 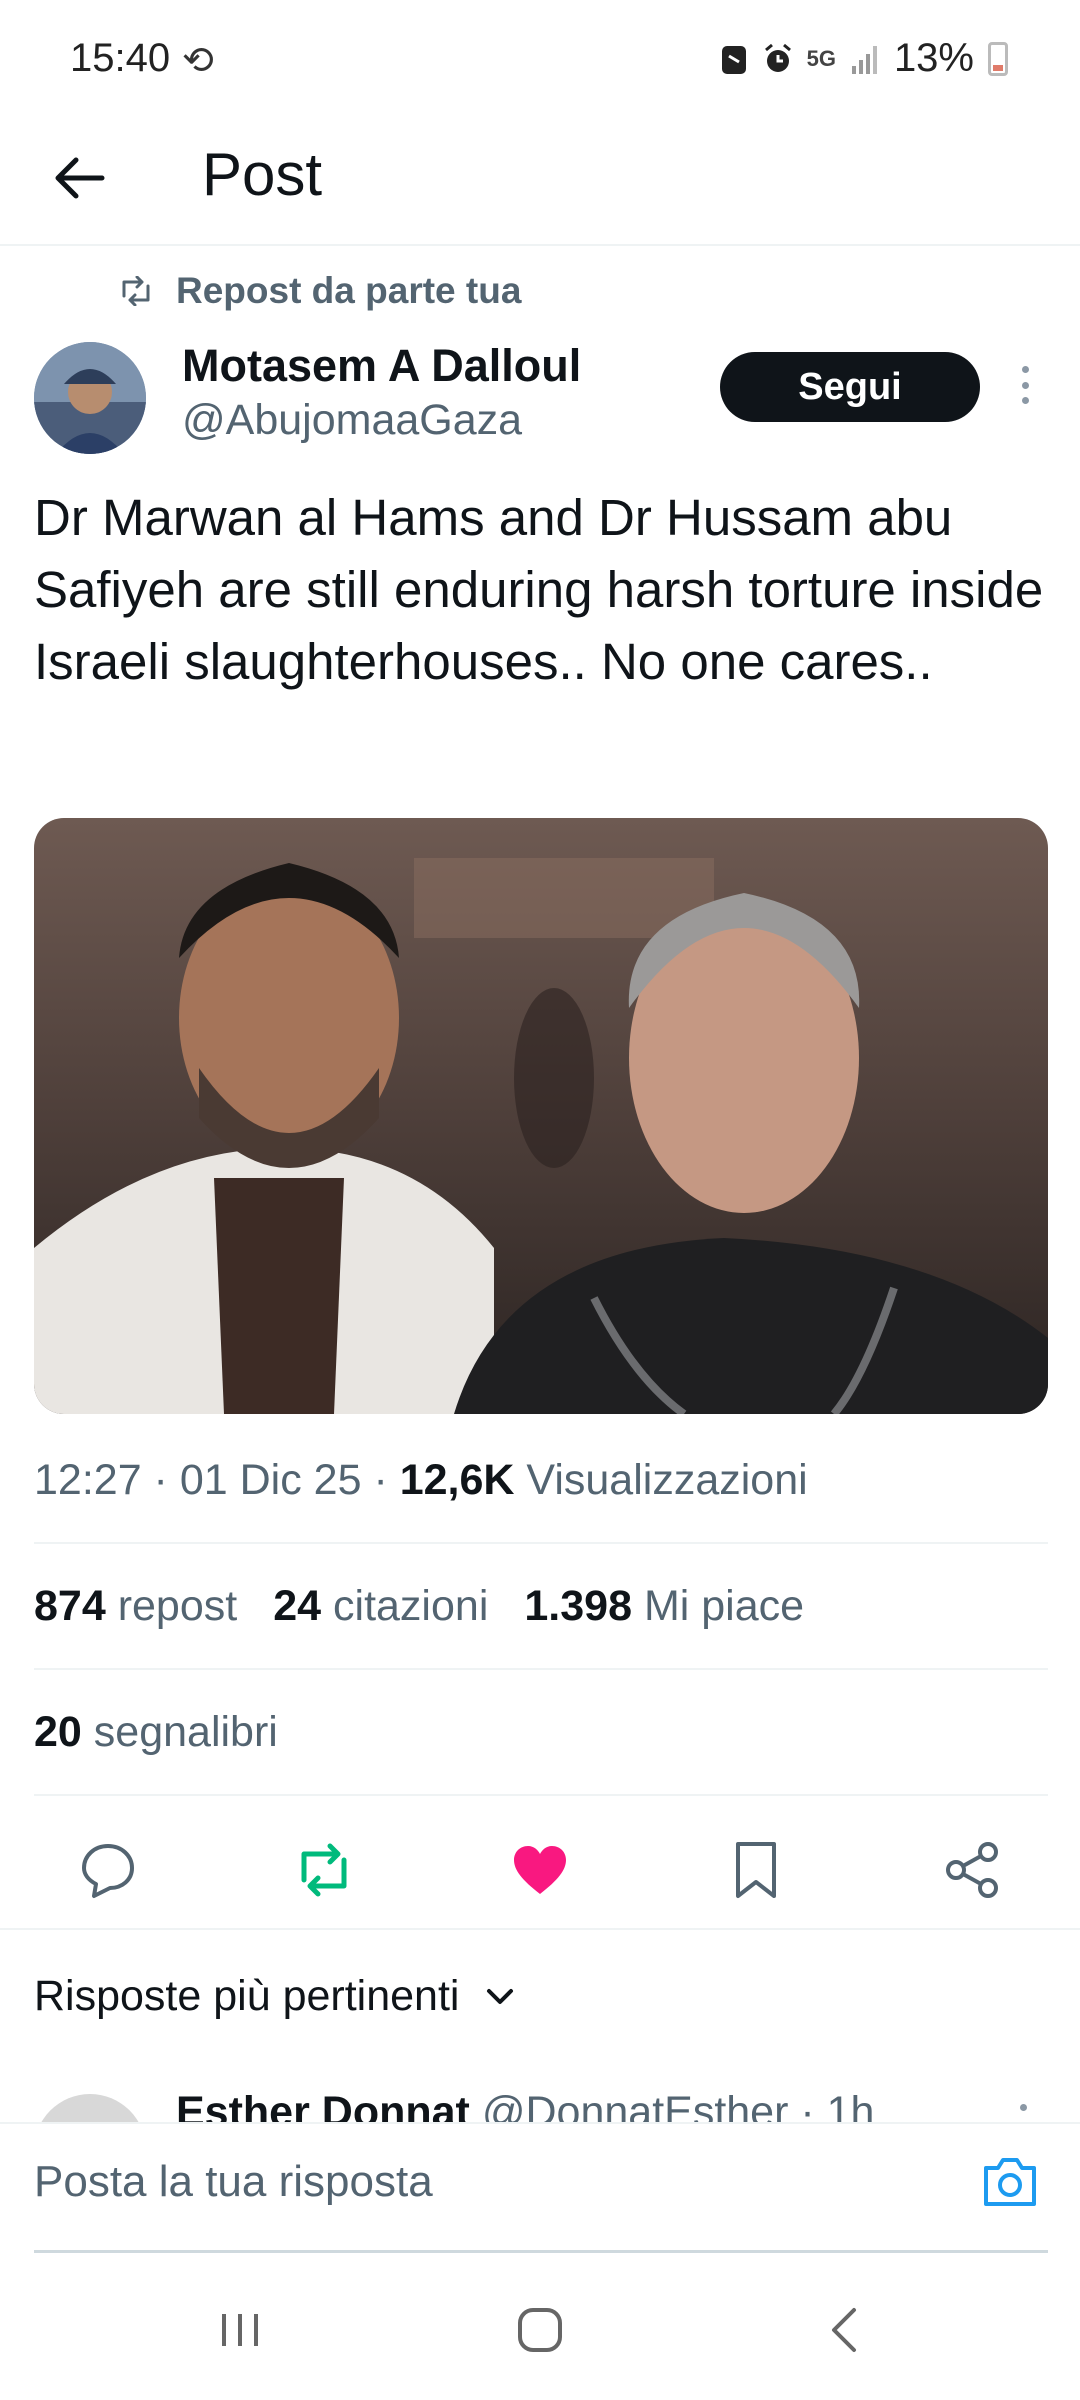 I want to click on post-date: 01 Dic 25, so click(x=270, y=1480).